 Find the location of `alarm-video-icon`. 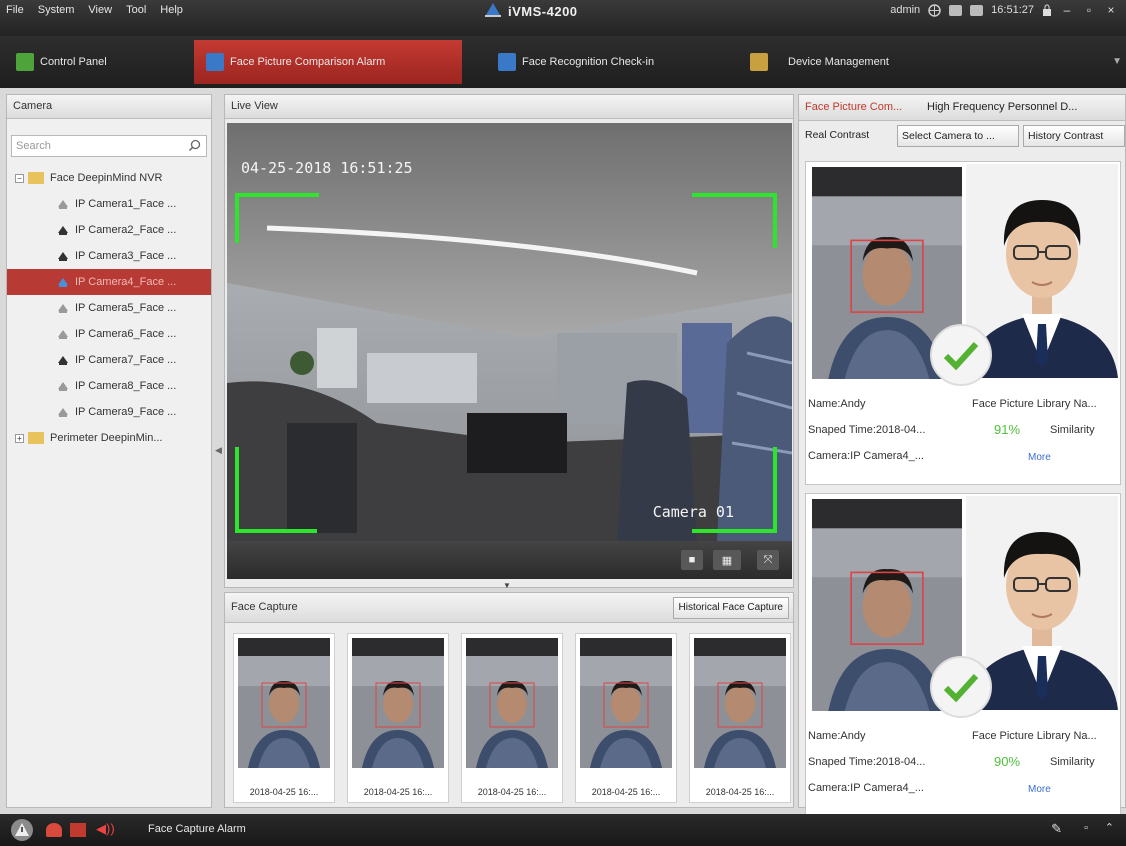

alarm-video-icon is located at coordinates (78, 830).